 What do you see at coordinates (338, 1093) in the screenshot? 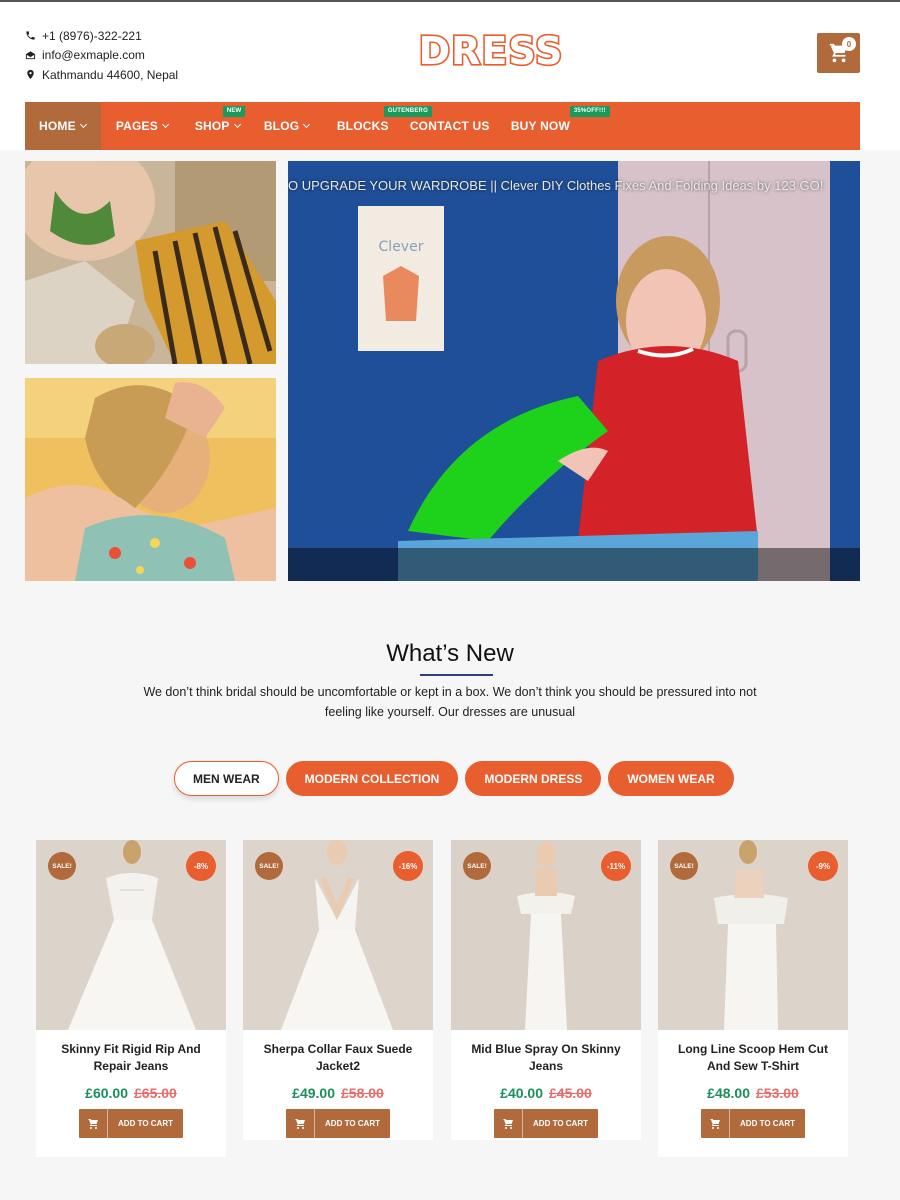
I see `product-price: £49.00 £58.00` at bounding box center [338, 1093].